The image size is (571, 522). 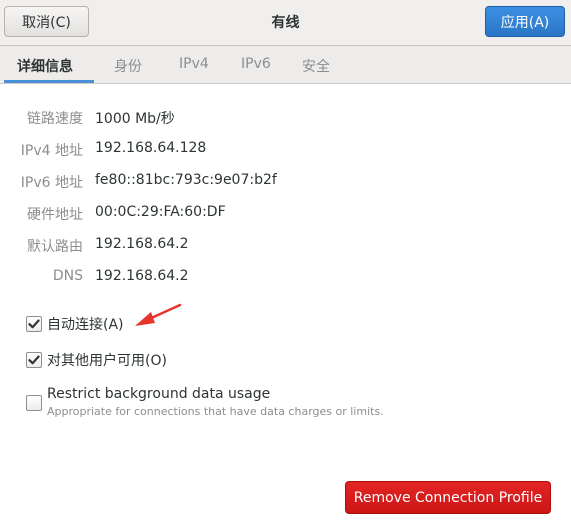 I want to click on detail-row-hardware: 硬件地址 00:0C:29:FA:60:DF, so click(x=285, y=214).